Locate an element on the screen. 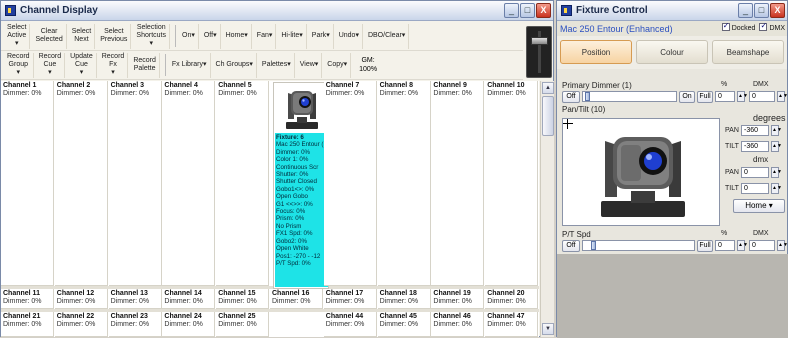 The height and width of the screenshot is (338, 788). channel-cell: Channel 16 Dimmer: 0% is located at coordinates (296, 299).